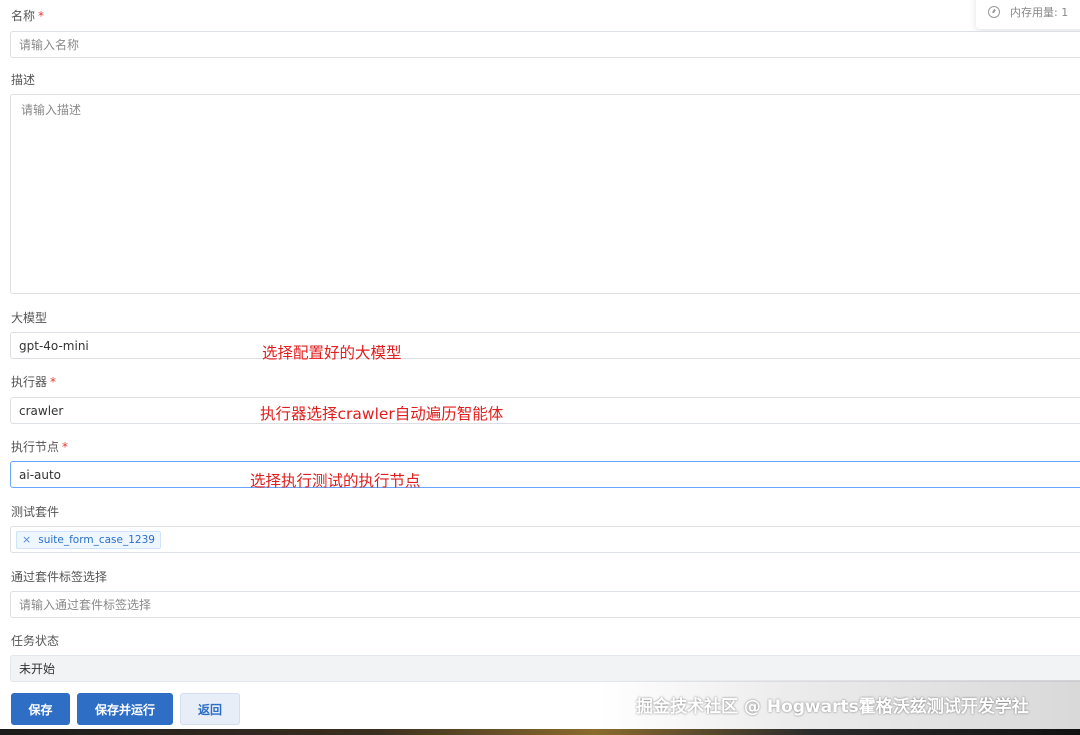 The image size is (1080, 735). I want to click on node-annotation: 选择执行测试的执行节点, so click(335, 481).